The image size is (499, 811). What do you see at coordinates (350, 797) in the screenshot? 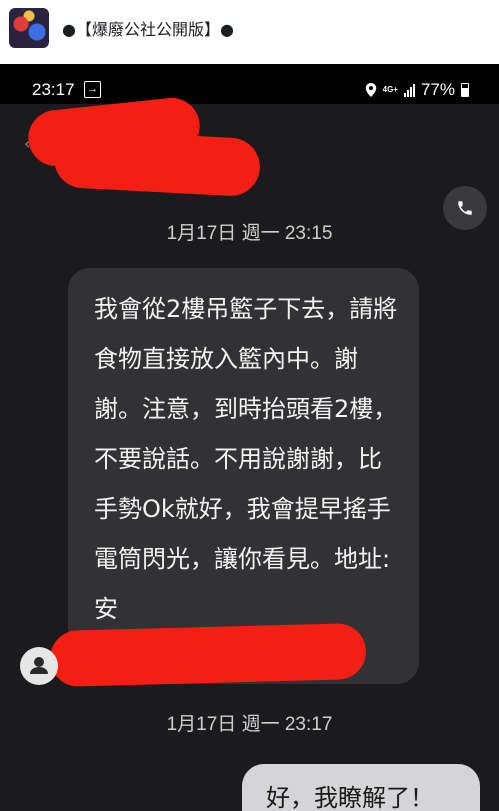
I see `outgoing-message-text: 好，我瞭解了！` at bounding box center [350, 797].